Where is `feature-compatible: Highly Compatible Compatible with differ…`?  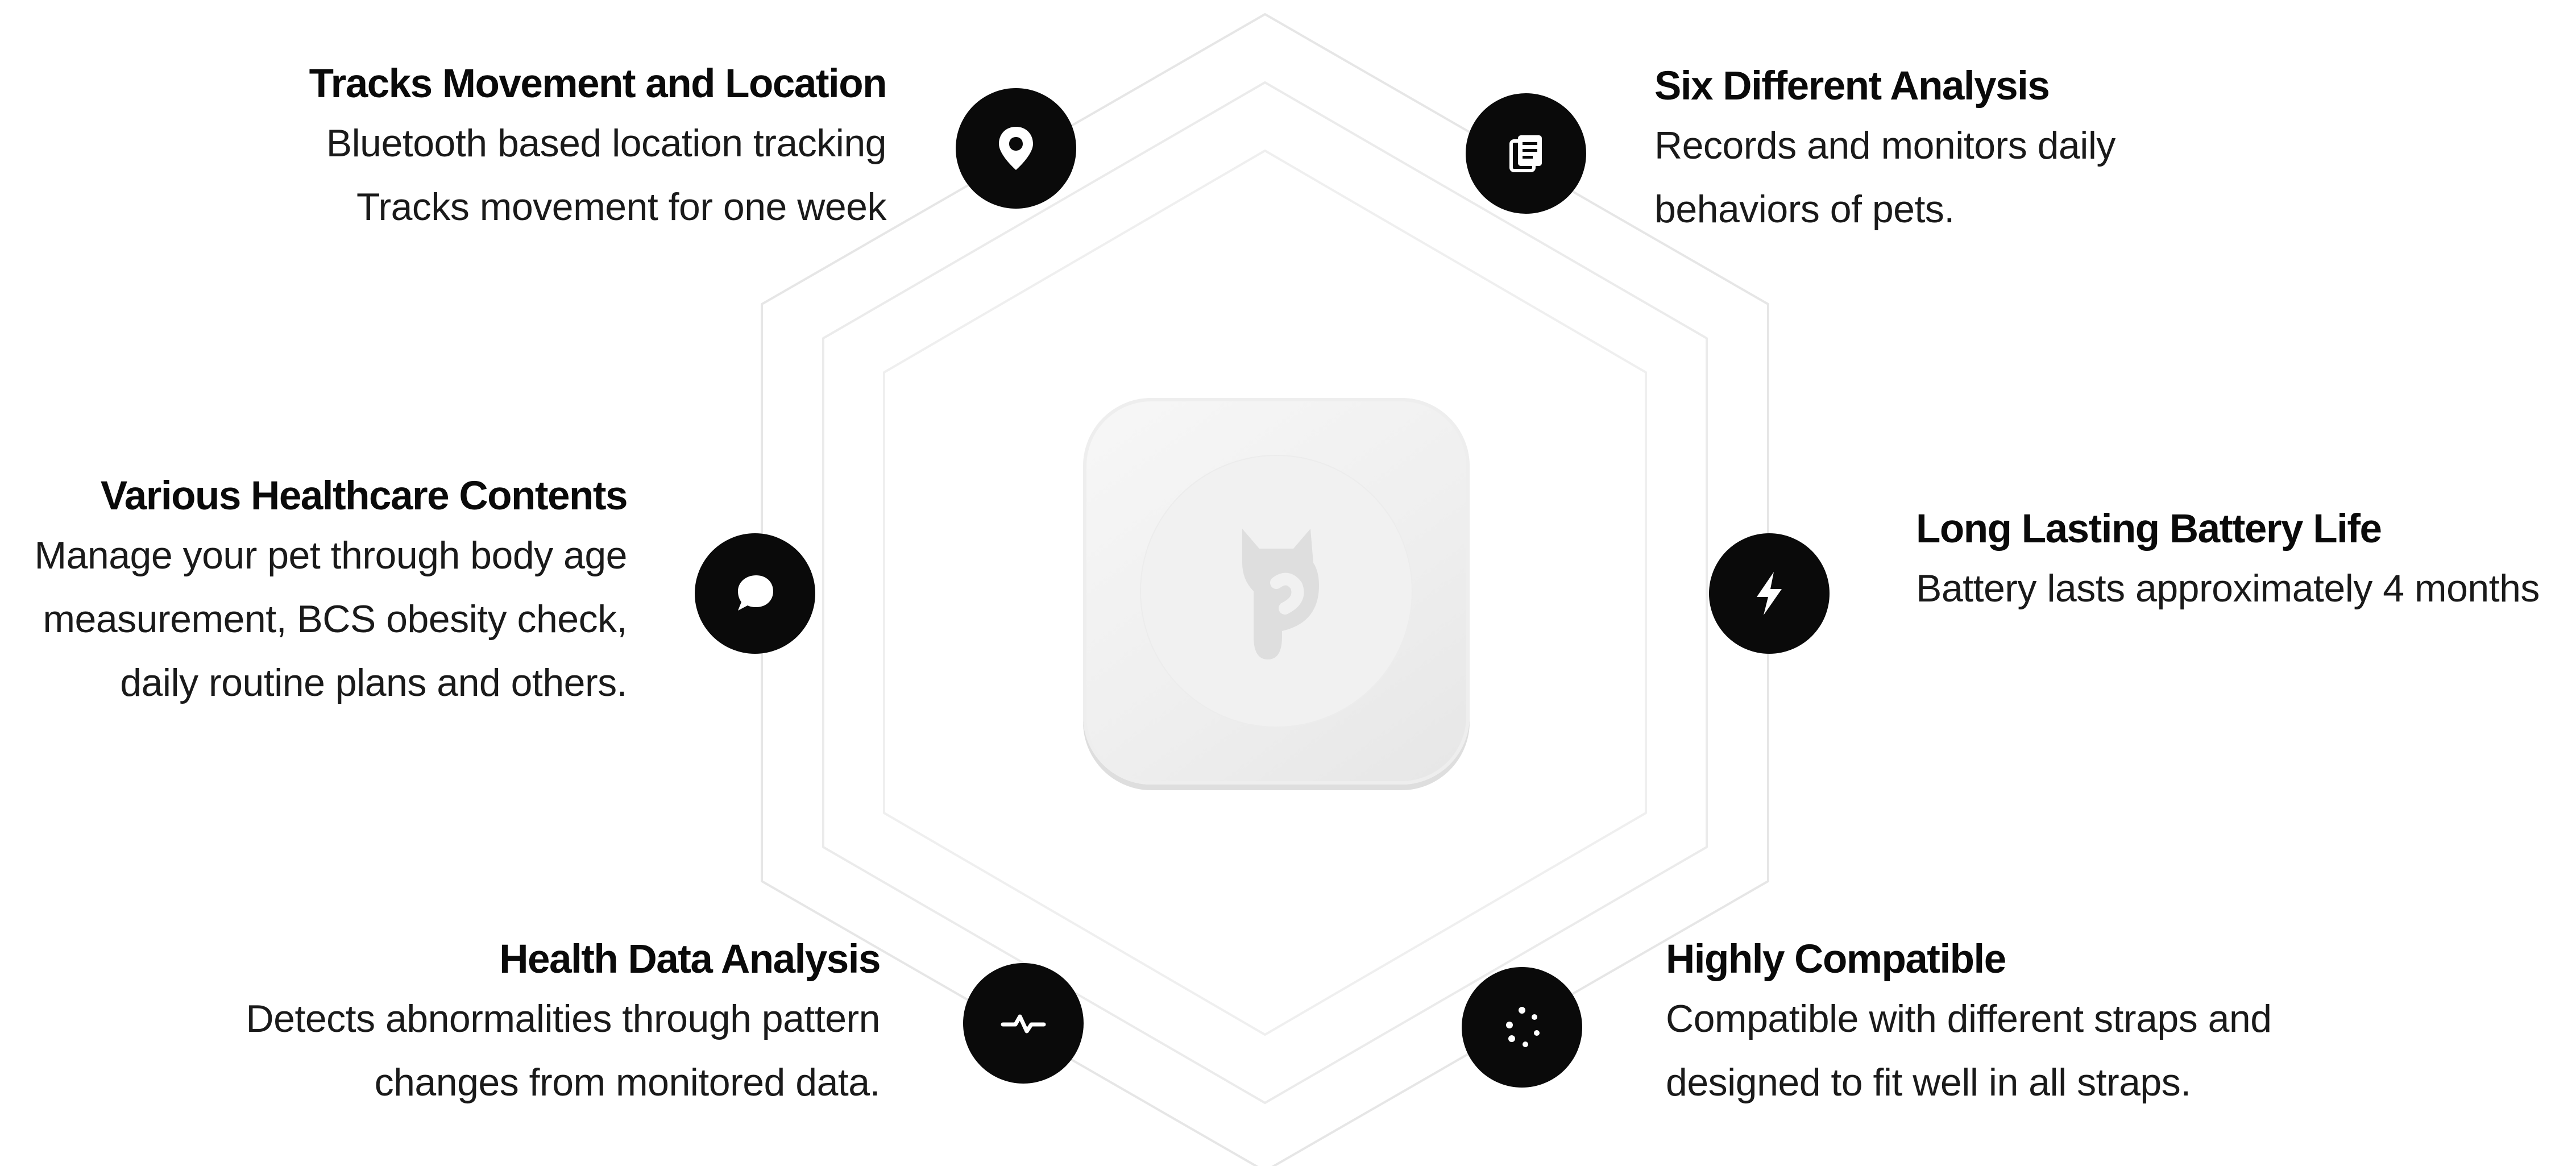 feature-compatible: Highly Compatible Compatible with differ… is located at coordinates (1969, 1023).